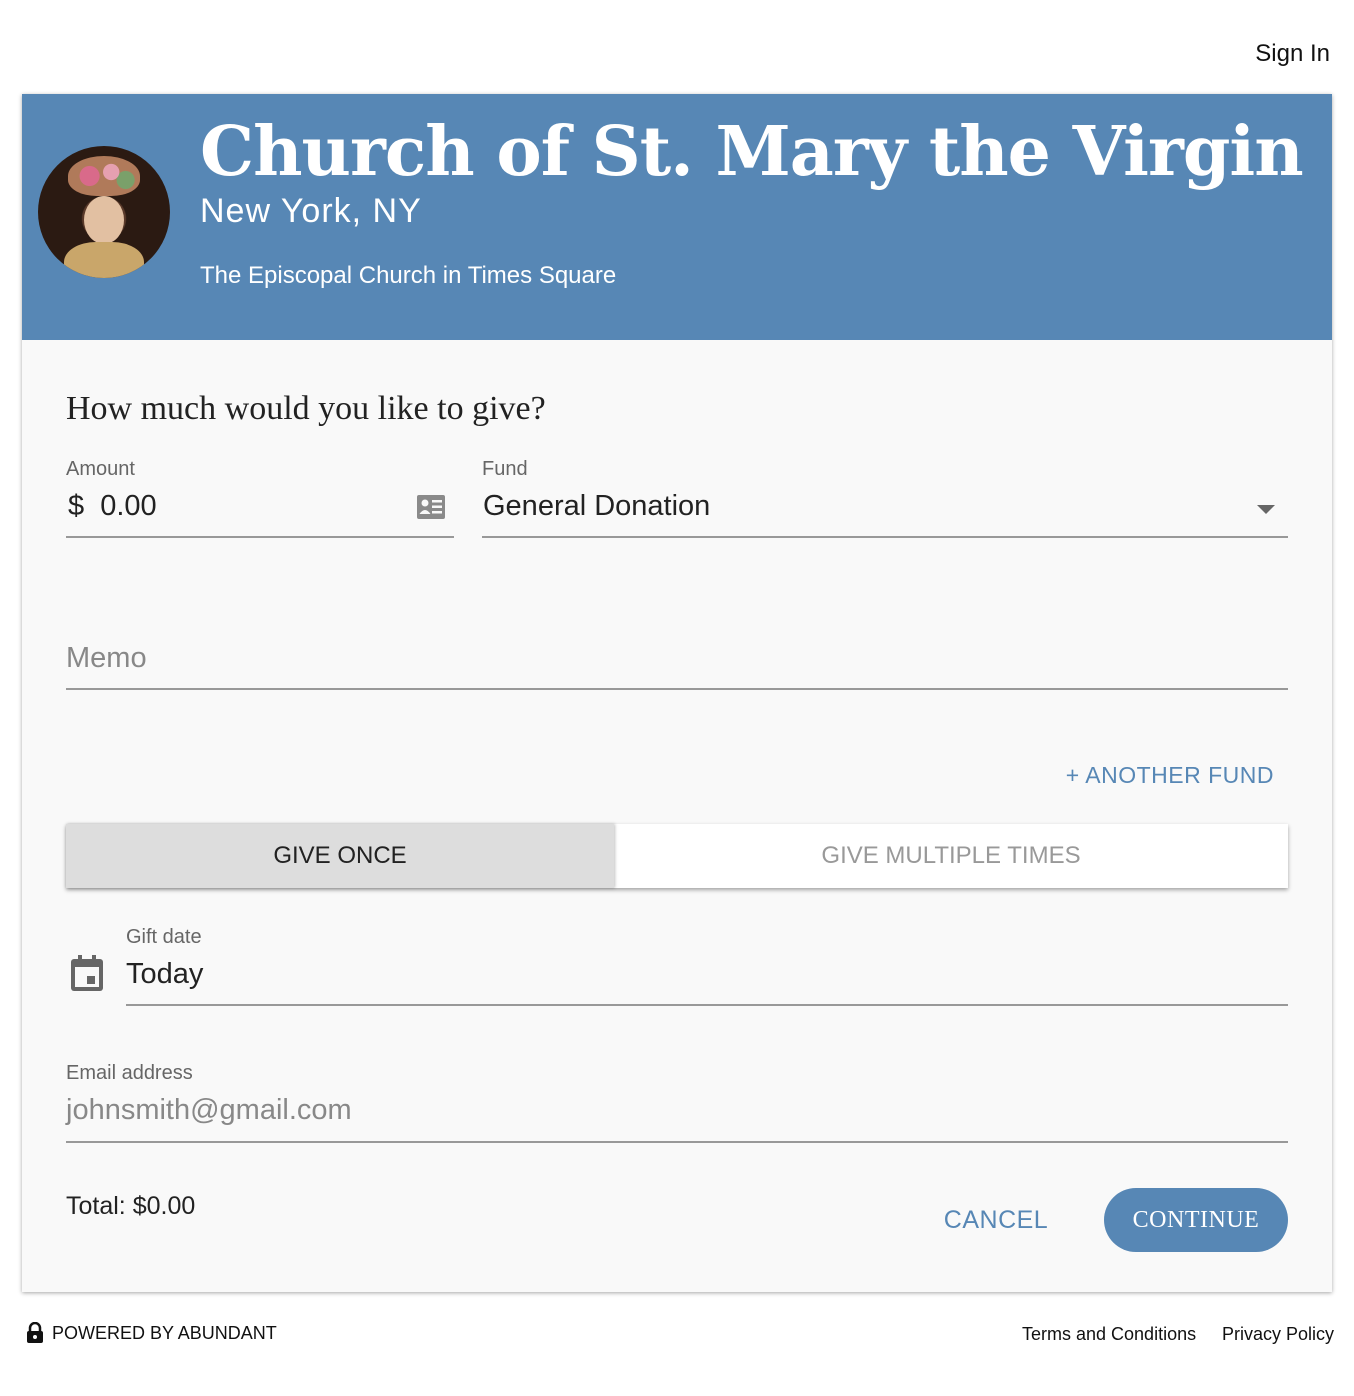  Describe the element at coordinates (87, 973) in the screenshot. I see `calendar-icon` at that location.